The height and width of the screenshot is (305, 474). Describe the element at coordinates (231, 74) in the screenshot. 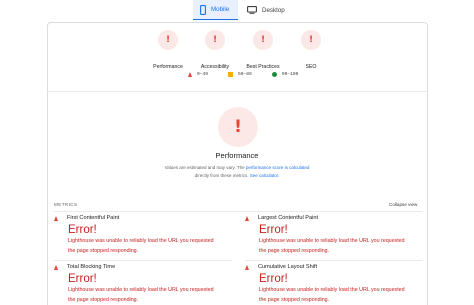

I see `square-icon` at that location.